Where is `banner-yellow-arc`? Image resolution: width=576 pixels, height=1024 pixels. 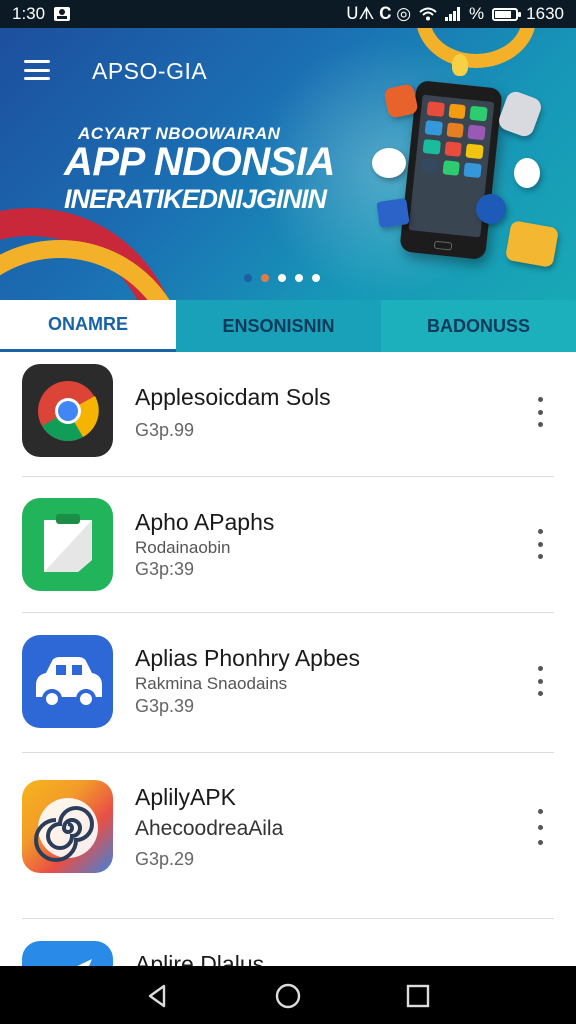
banner-yellow-arc is located at coordinates (95, 270).